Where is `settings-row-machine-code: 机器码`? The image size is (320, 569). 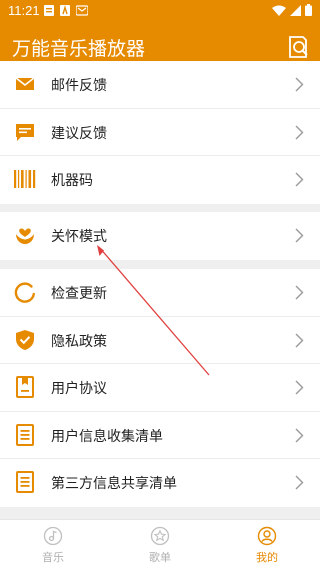
settings-row-machine-code: 机器码 is located at coordinates (160, 180).